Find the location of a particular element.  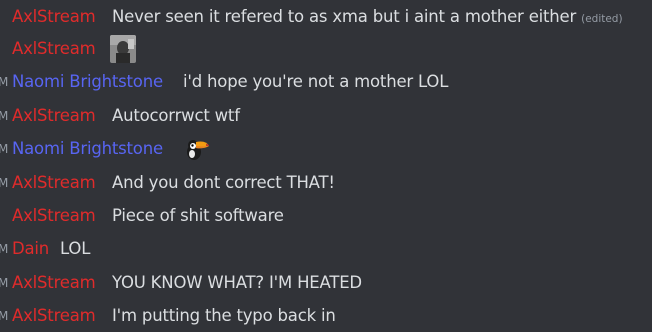

message-row: M AxlStream YOU KNOW WHAT? I'M HEATED is located at coordinates (326, 282).